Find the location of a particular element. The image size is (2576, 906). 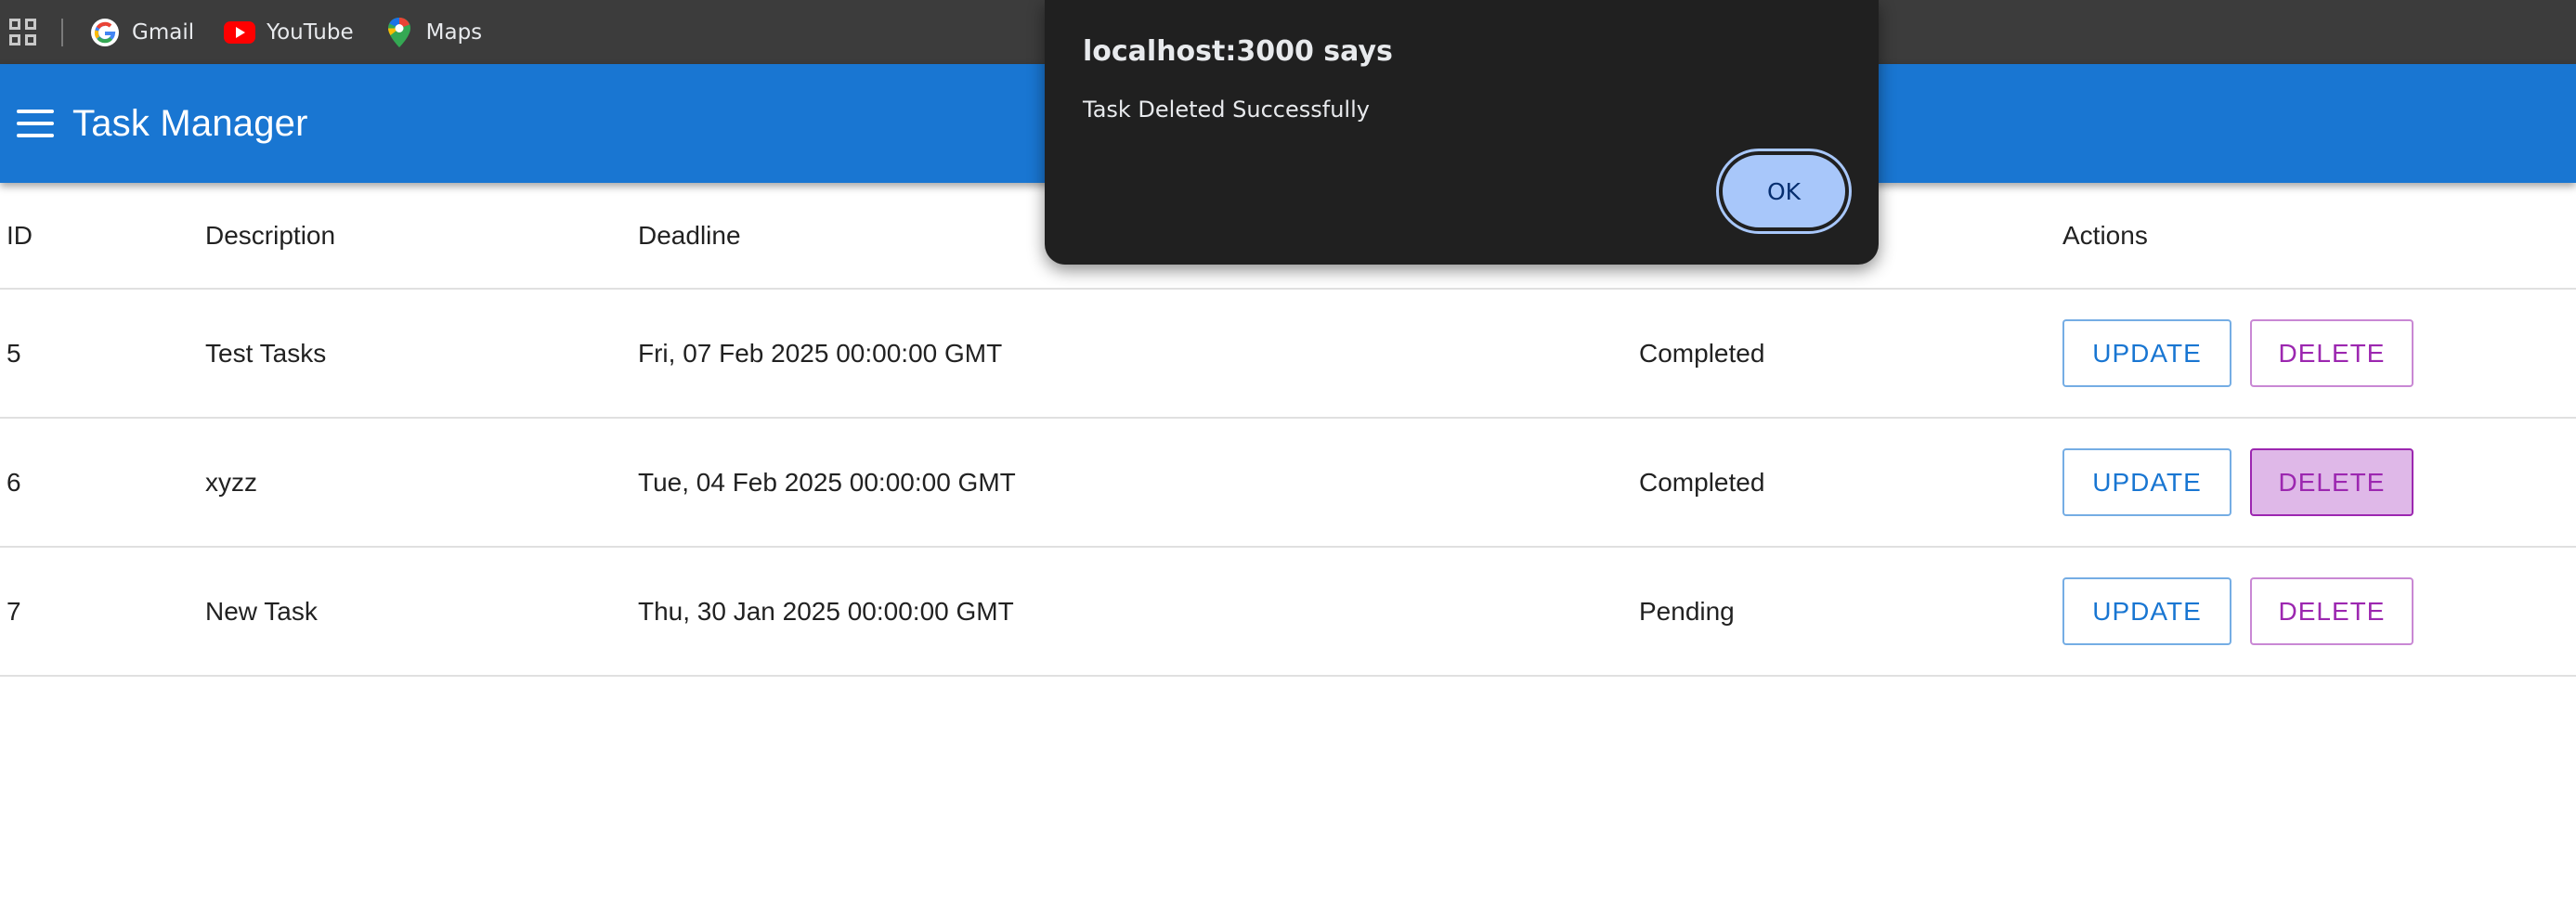

cell-status: Pending is located at coordinates (1850, 612).